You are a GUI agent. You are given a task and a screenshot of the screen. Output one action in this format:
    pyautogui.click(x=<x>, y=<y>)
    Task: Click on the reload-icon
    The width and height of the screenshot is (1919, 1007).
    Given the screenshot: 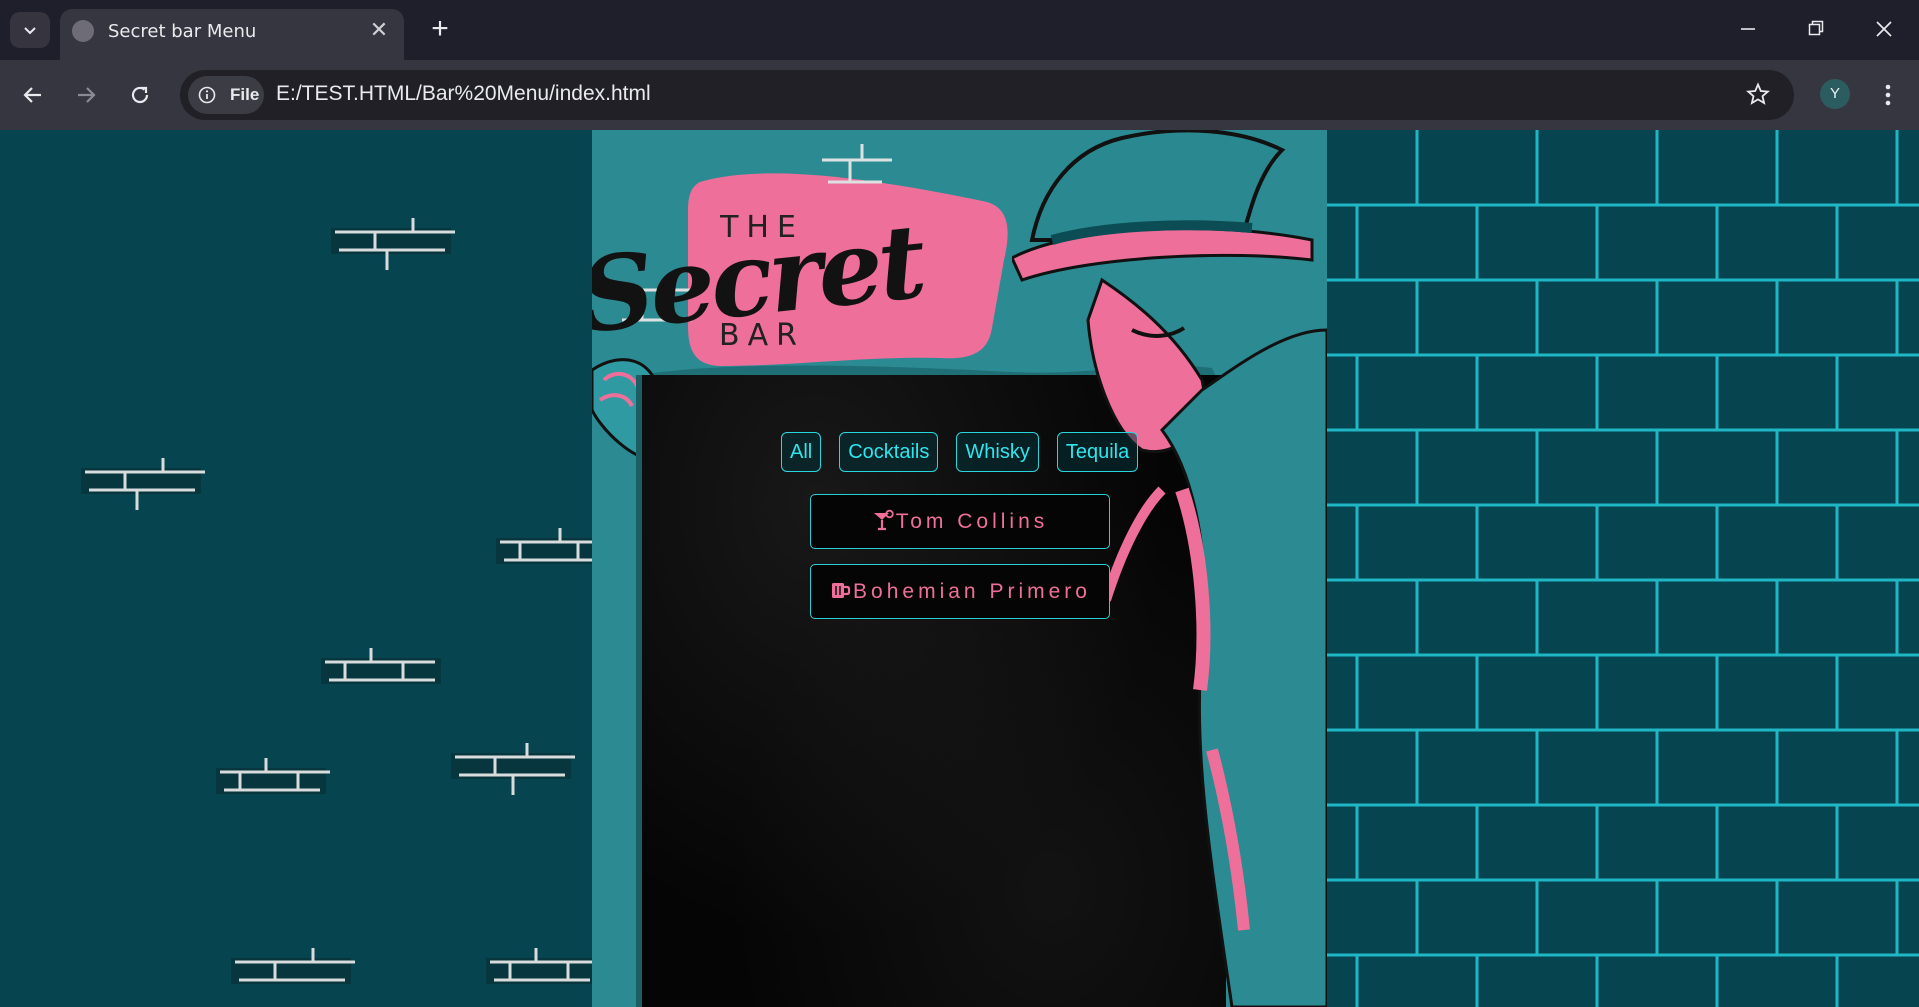 What is the action you would take?
    pyautogui.click(x=140, y=95)
    